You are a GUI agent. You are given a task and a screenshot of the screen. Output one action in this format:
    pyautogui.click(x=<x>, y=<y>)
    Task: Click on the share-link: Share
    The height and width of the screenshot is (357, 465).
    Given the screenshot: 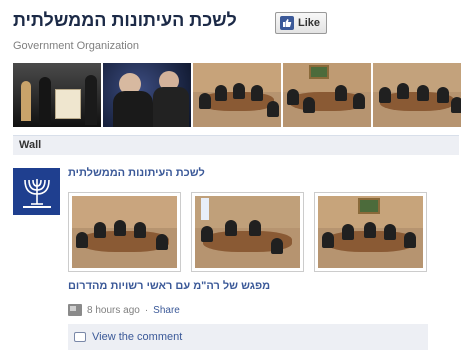 What is the action you would take?
    pyautogui.click(x=166, y=310)
    